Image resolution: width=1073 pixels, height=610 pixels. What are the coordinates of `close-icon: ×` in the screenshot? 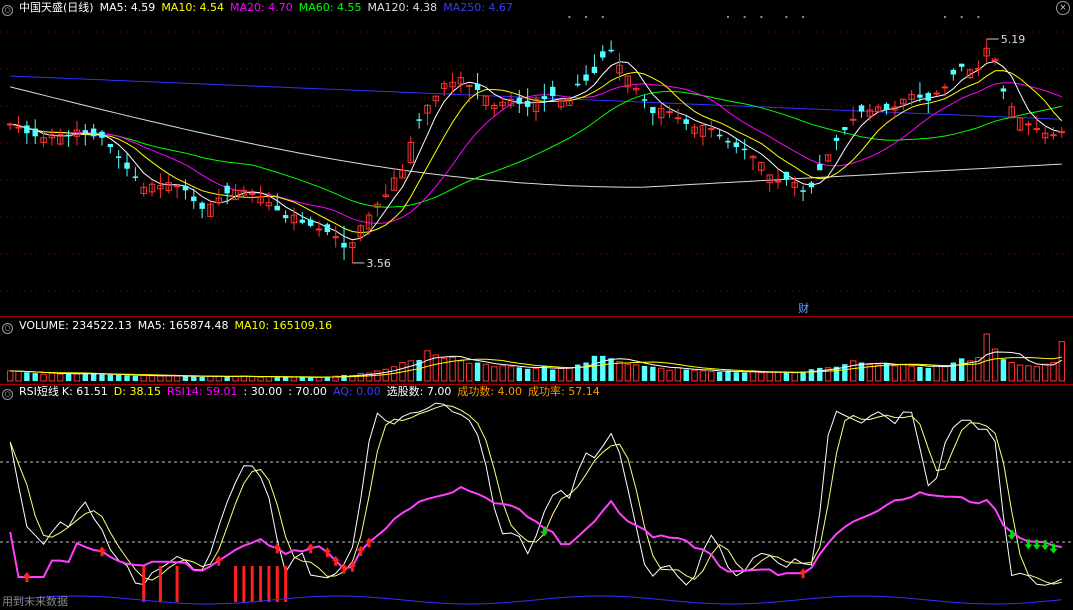 It's located at (1063, 8).